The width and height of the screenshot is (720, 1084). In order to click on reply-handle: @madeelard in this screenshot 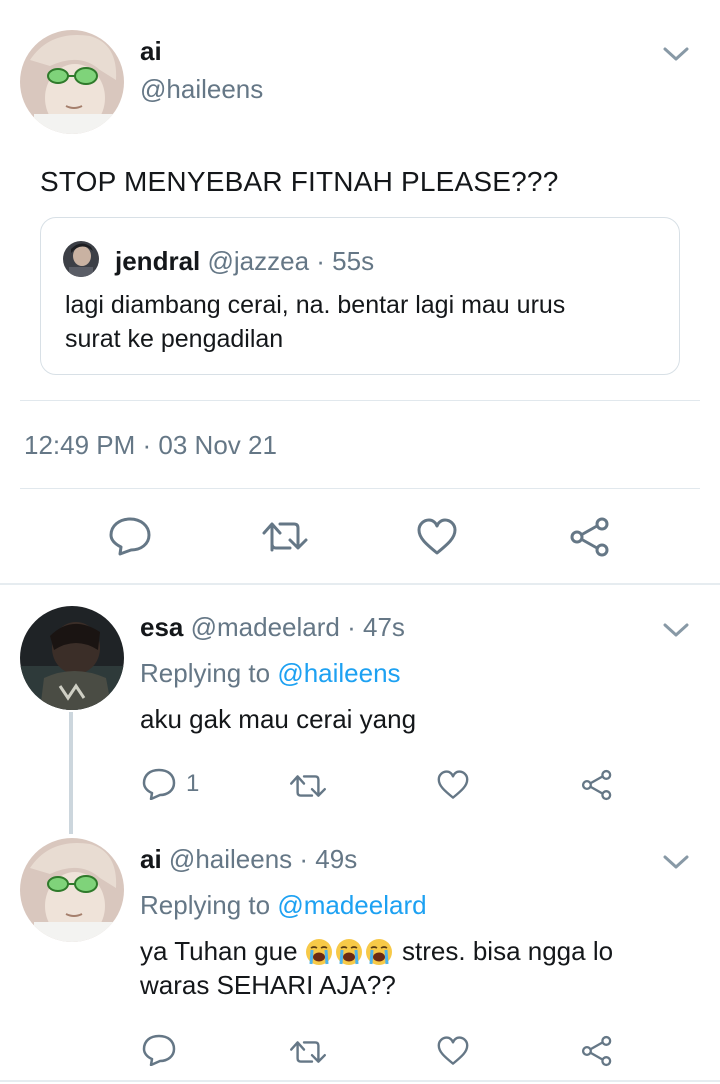, I will do `click(265, 627)`.